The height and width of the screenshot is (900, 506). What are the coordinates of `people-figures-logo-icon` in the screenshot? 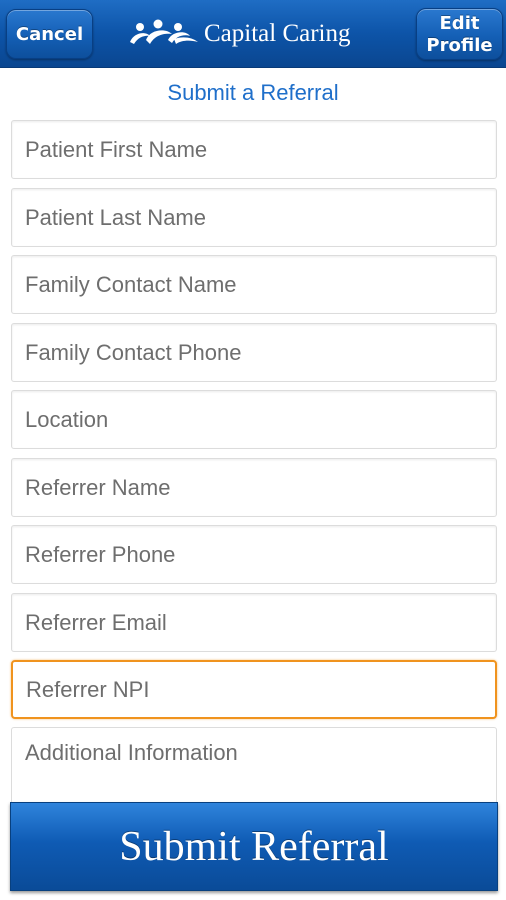 It's located at (164, 31).